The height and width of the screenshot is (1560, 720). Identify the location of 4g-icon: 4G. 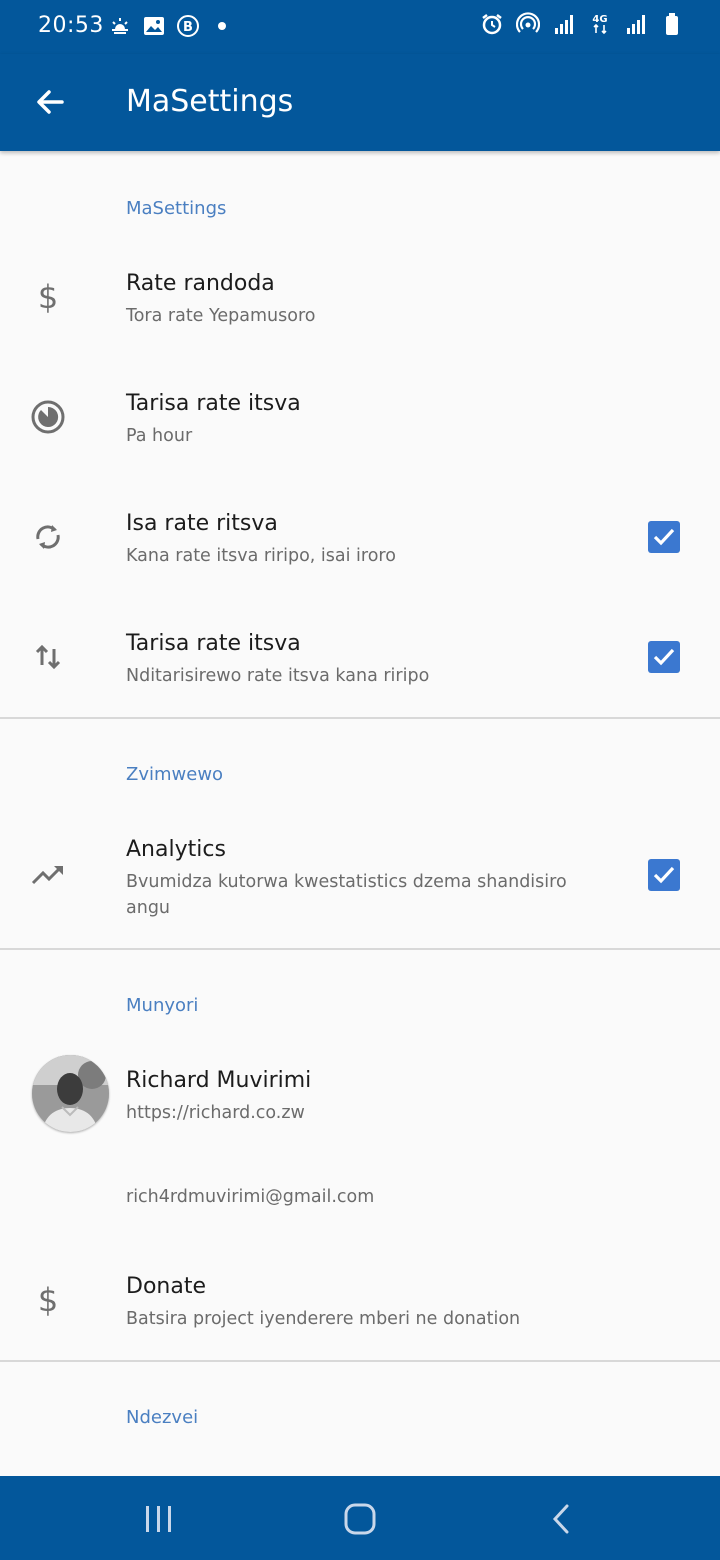
(600, 24).